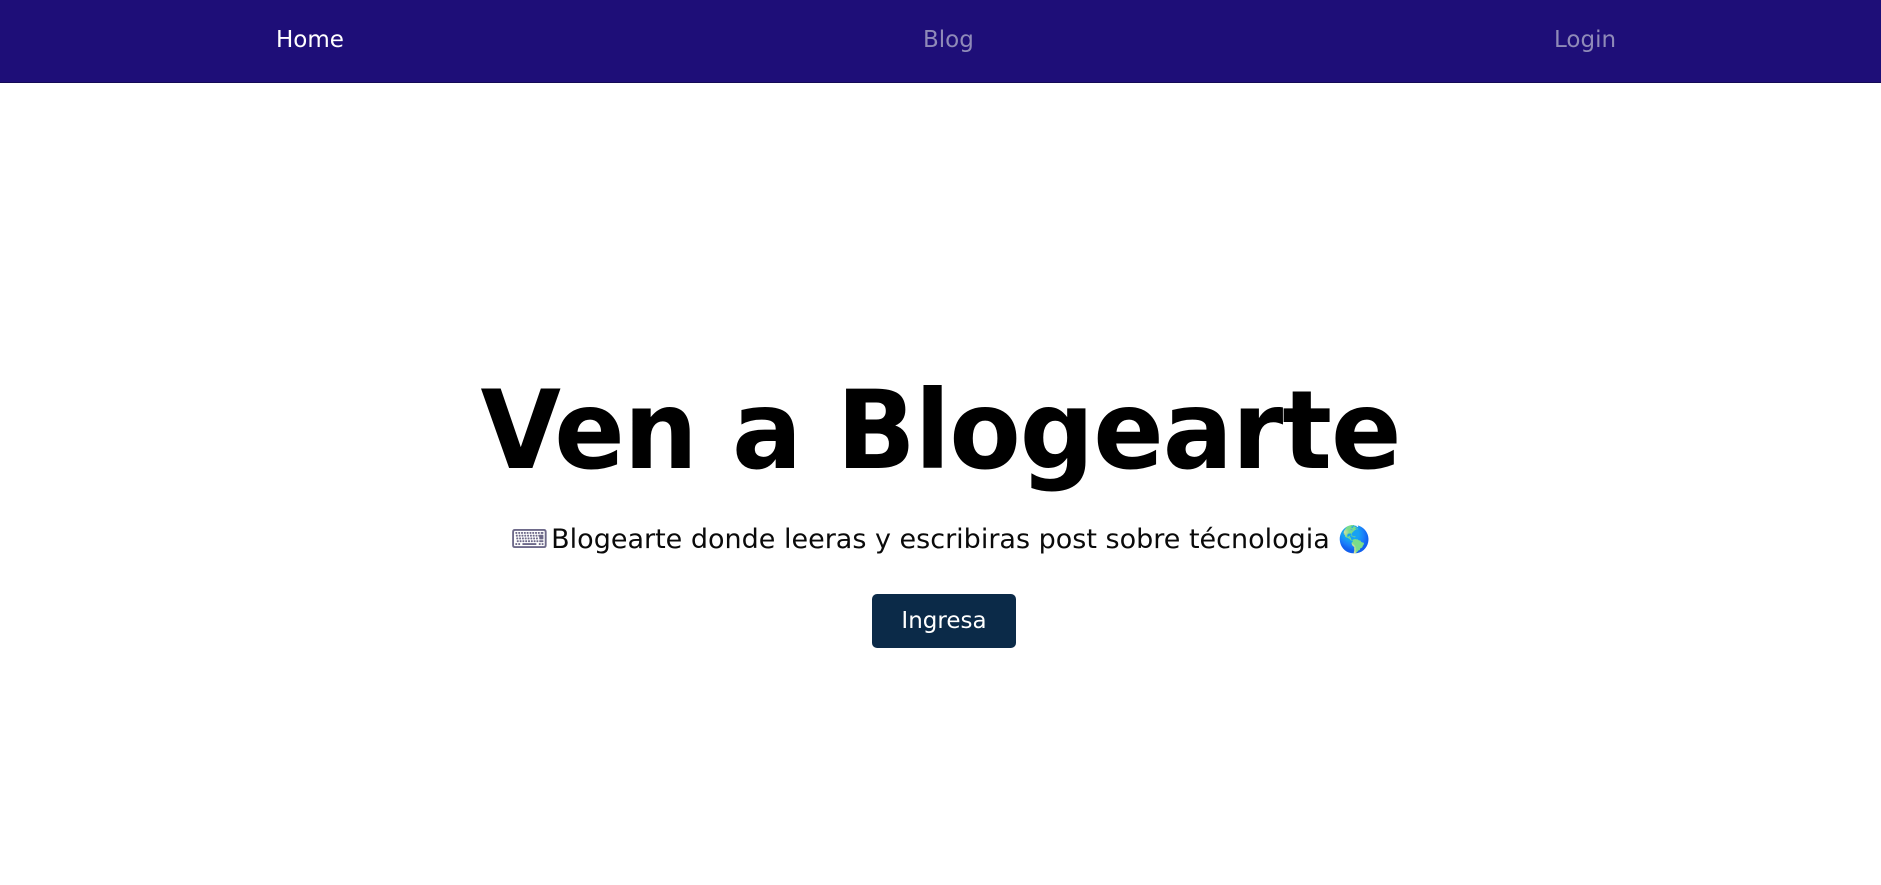 This screenshot has width=1881, height=885. Describe the element at coordinates (944, 621) in the screenshot. I see `ingresa-button: Ingresa` at that location.